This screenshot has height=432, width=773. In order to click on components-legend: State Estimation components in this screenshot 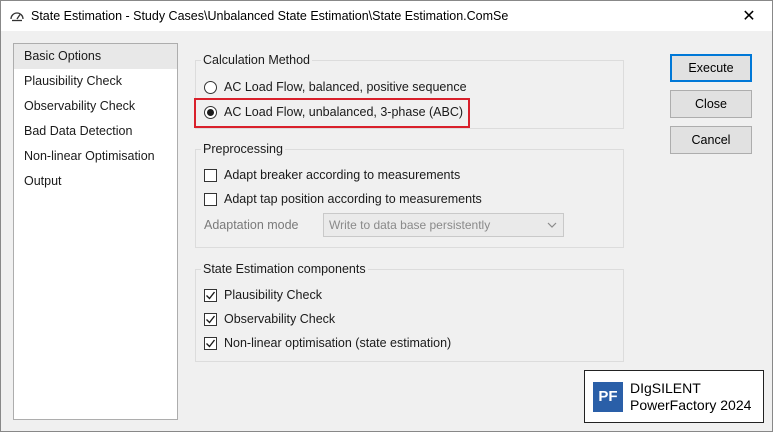, I will do `click(284, 269)`.